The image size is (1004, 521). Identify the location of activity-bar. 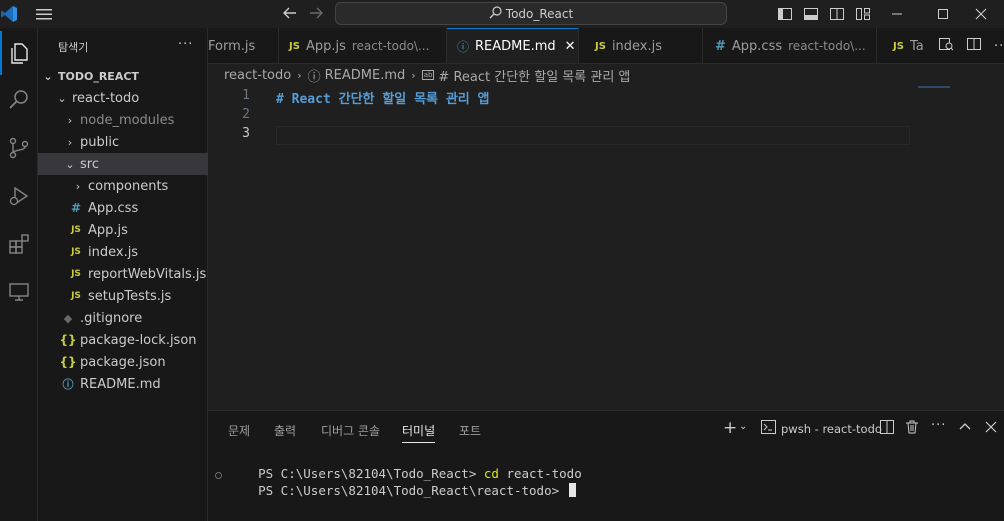
(19, 274).